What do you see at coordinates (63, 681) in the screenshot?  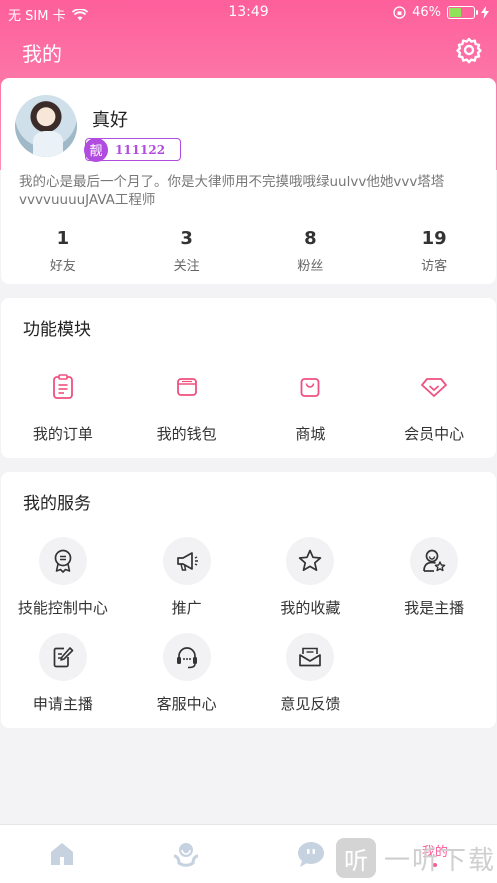 I see `service-apply-anchor: 申请主播` at bounding box center [63, 681].